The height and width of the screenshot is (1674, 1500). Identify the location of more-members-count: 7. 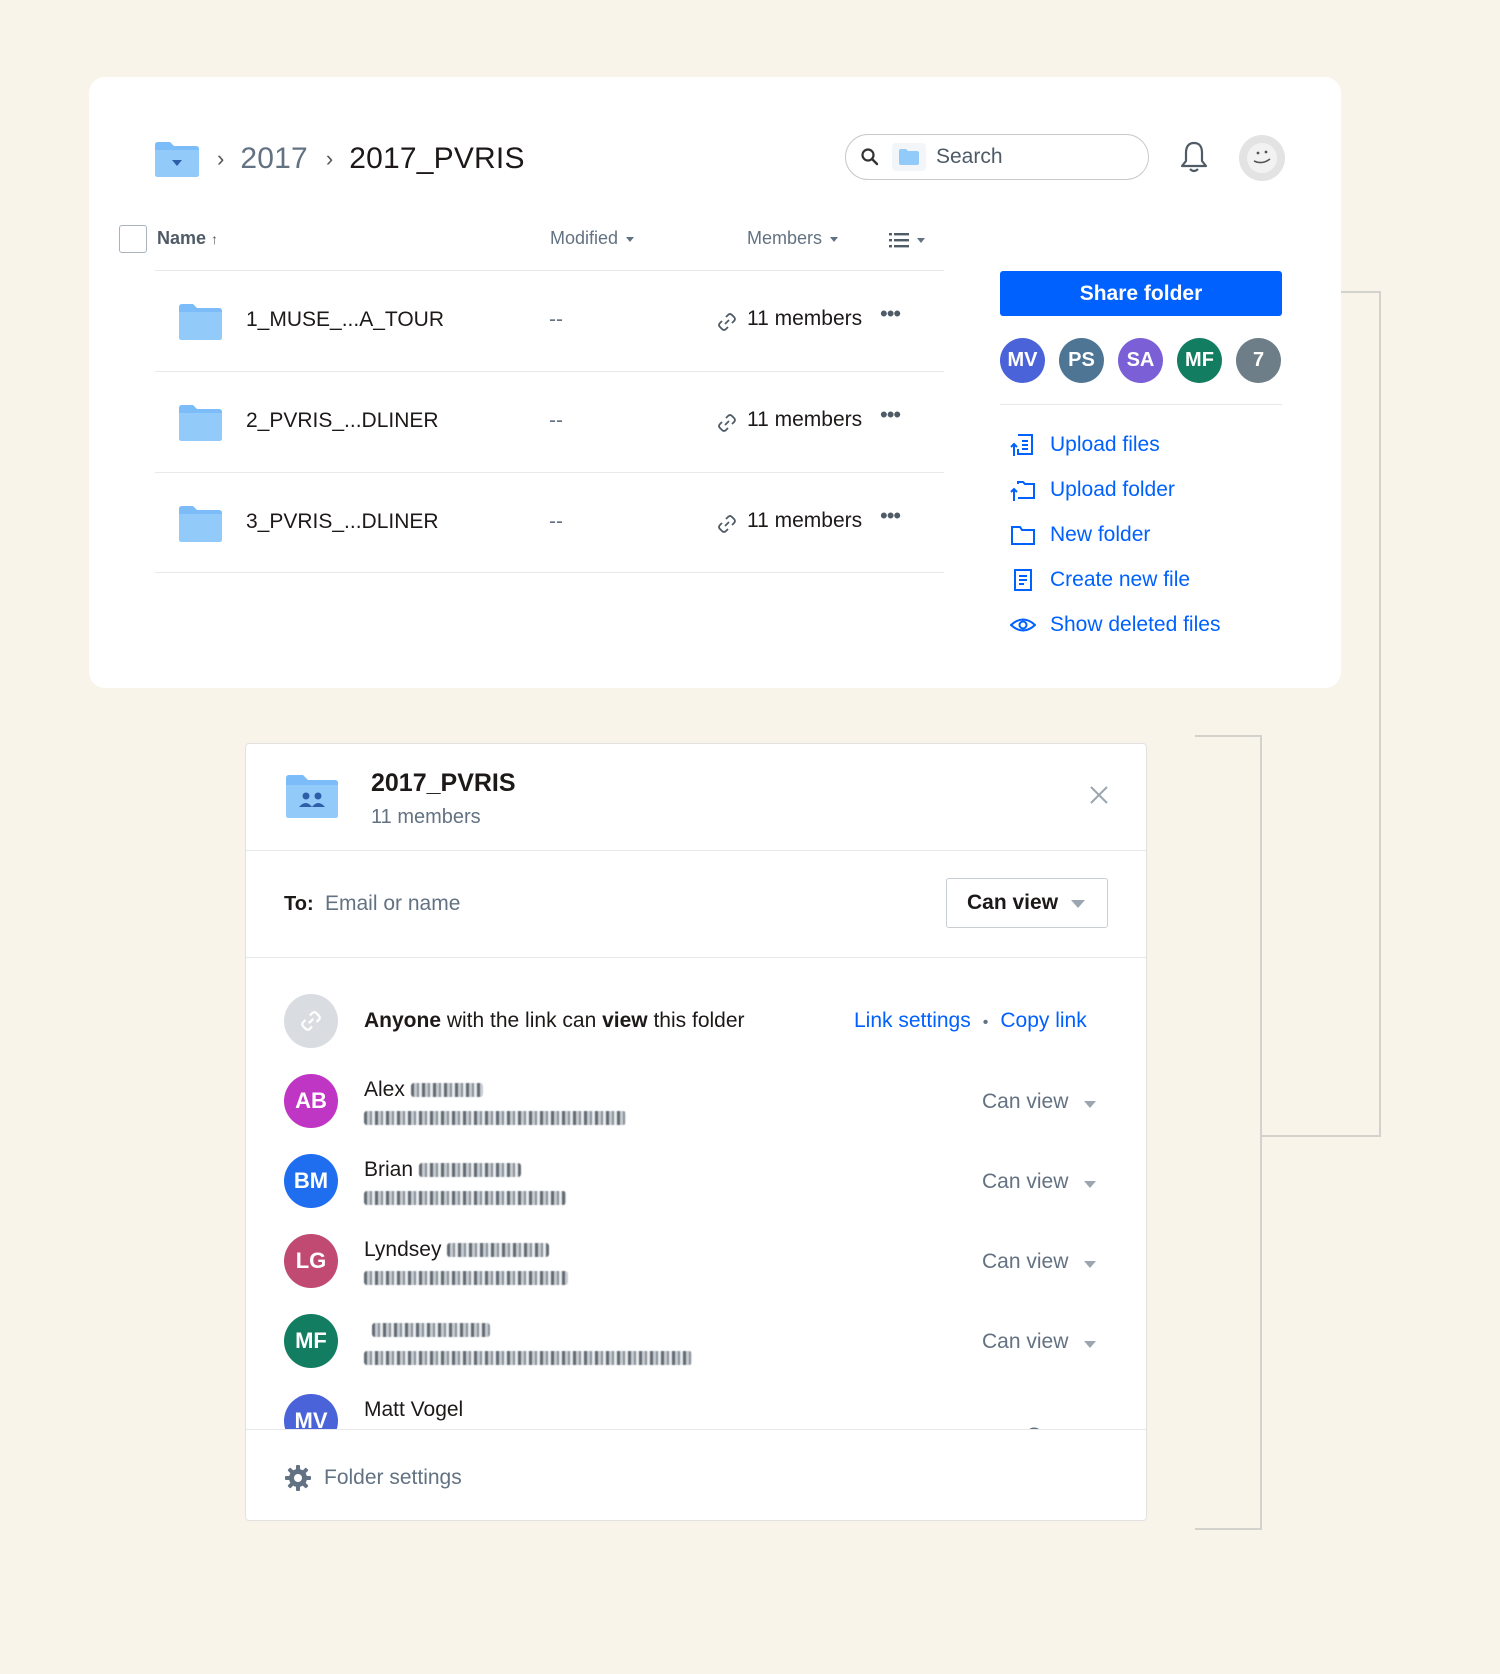
(1258, 360).